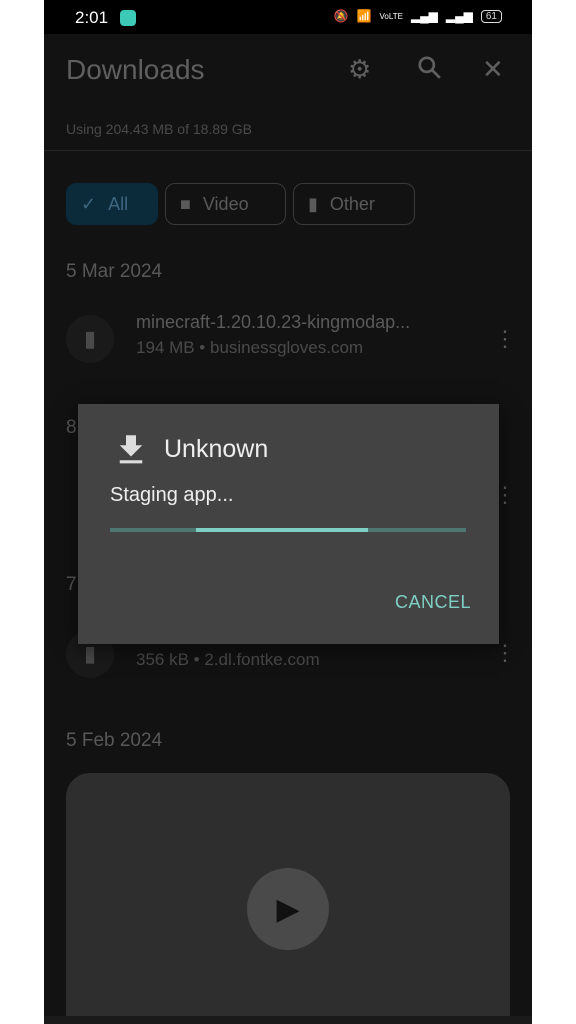  Describe the element at coordinates (391, 16) in the screenshot. I see `volte-label: VoLTE` at that location.